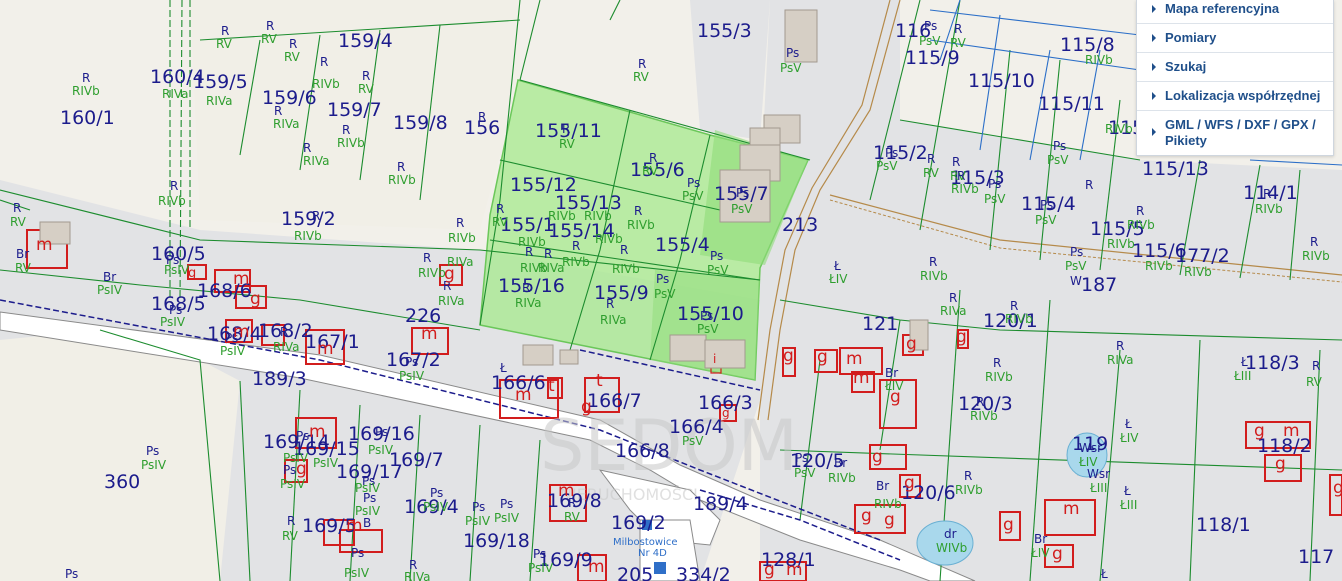 This screenshot has width=1342, height=581. I want to click on field-southwest, so click(120, 455).